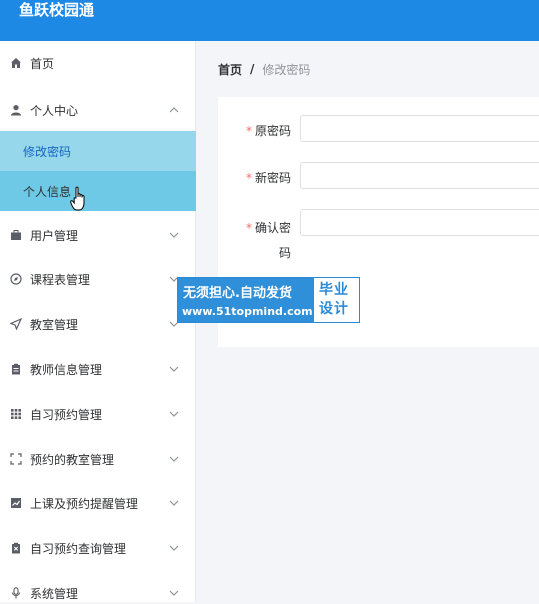 Image resolution: width=539 pixels, height=604 pixels. I want to click on watermark: 无须担心.自动发货 www.51topmind.com 毕业 设计, so click(268, 300).